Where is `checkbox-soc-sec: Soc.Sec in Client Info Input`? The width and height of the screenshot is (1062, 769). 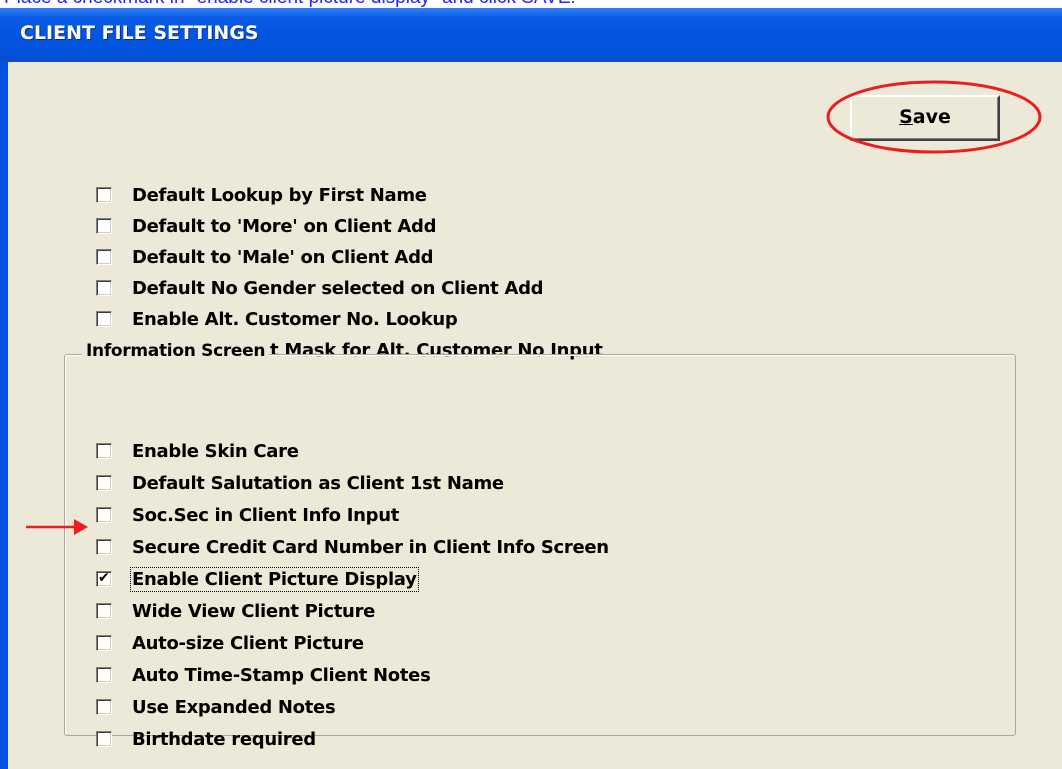
checkbox-soc-sec: Soc.Sec in Client Info Input is located at coordinates (247, 515).